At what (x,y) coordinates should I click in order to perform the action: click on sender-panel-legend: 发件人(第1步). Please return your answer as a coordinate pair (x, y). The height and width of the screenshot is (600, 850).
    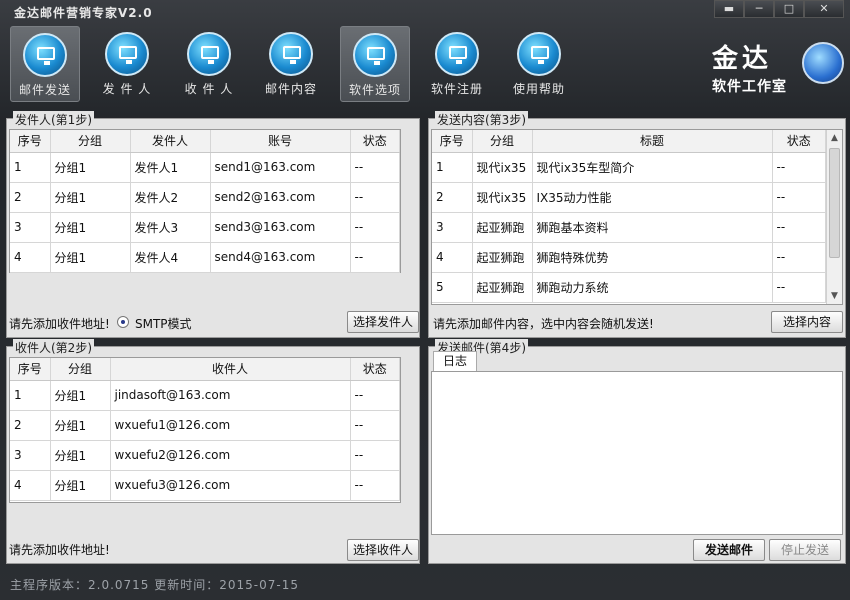
    Looking at the image, I should click on (53, 119).